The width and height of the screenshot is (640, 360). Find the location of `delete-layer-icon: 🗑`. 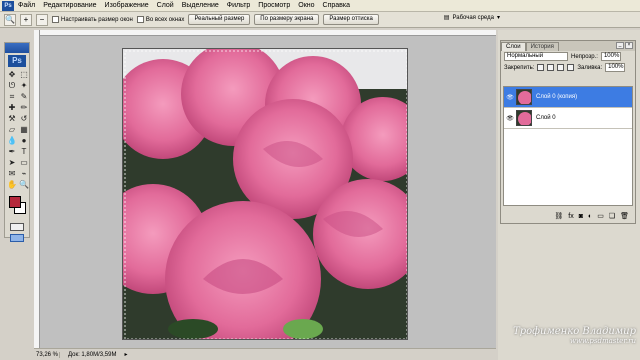

delete-layer-icon: 🗑 is located at coordinates (624, 216).